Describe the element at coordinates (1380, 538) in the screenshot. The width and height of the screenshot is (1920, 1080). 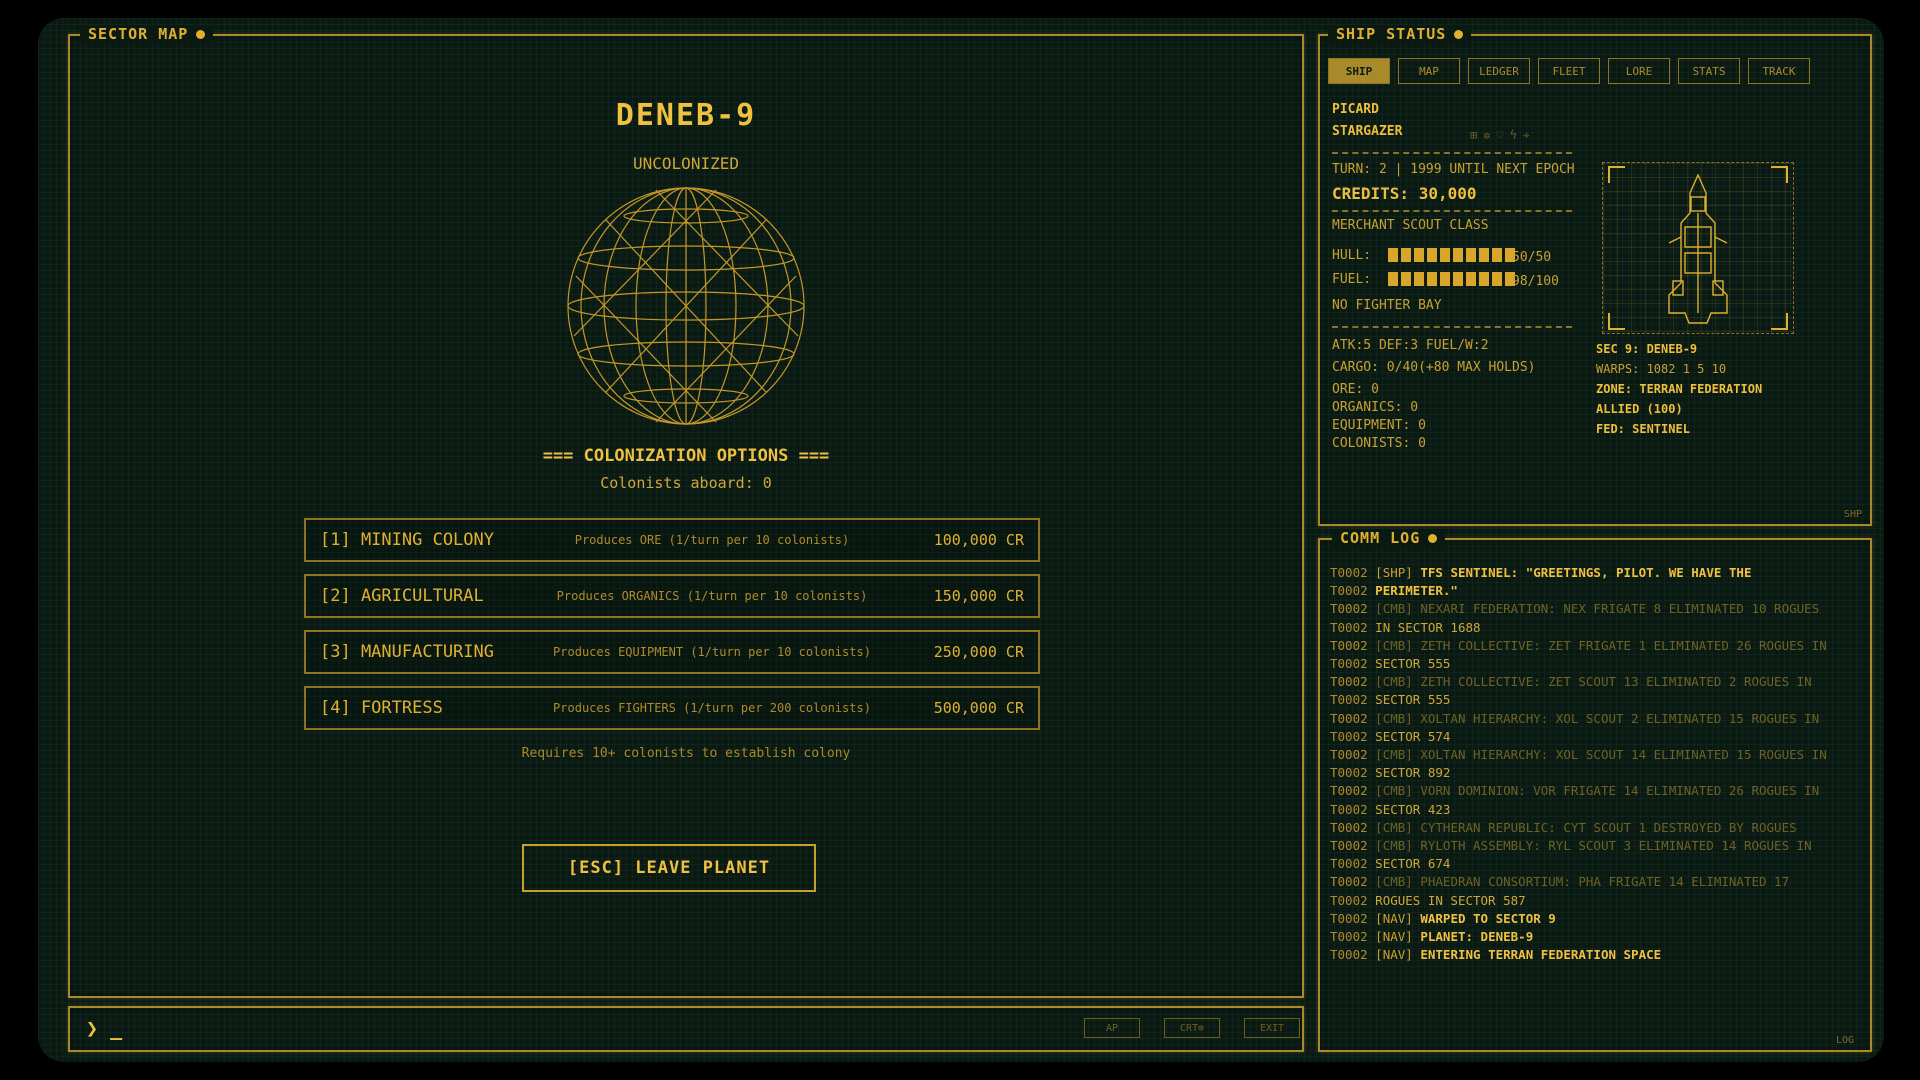
I see `comm-log-title-text: COMM LOG` at that location.